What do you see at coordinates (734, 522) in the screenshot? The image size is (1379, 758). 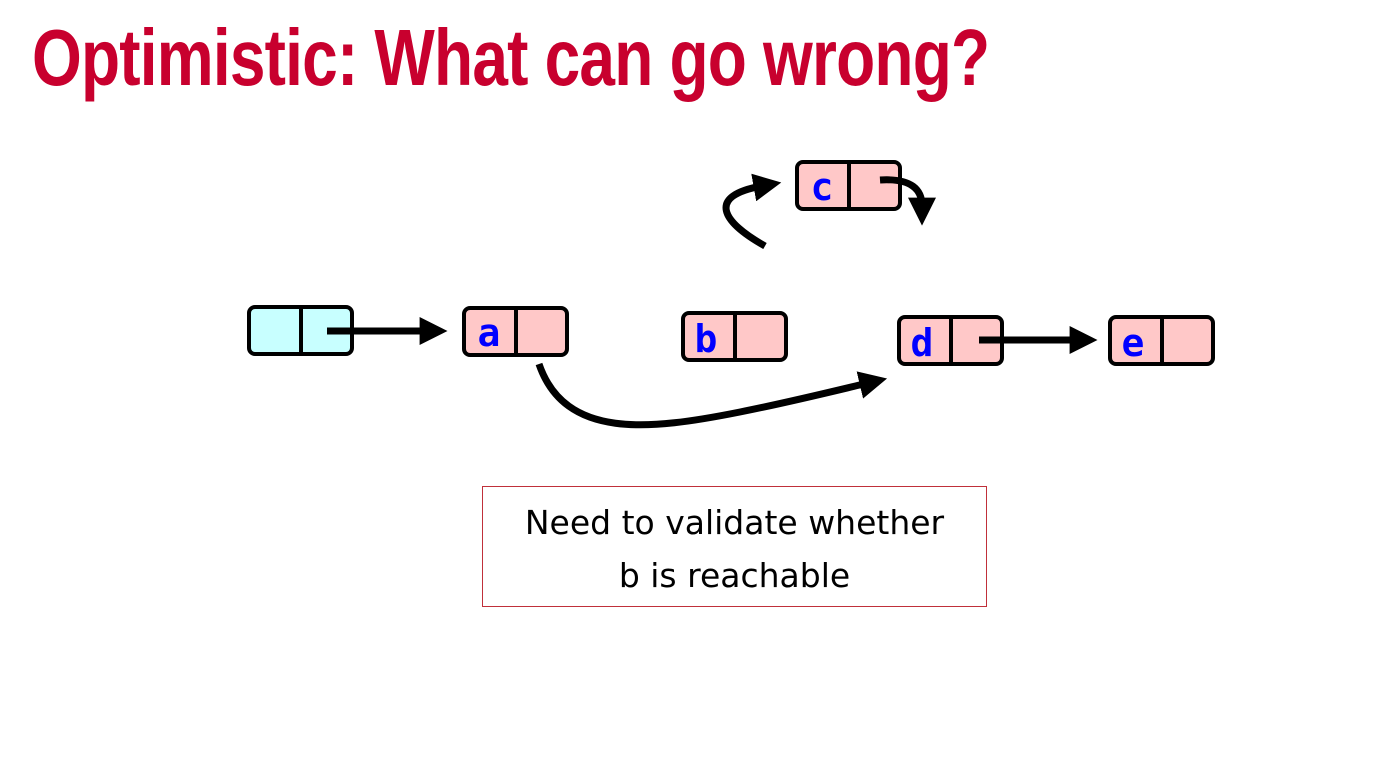 I see `note-line-1: Need to validate whether` at bounding box center [734, 522].